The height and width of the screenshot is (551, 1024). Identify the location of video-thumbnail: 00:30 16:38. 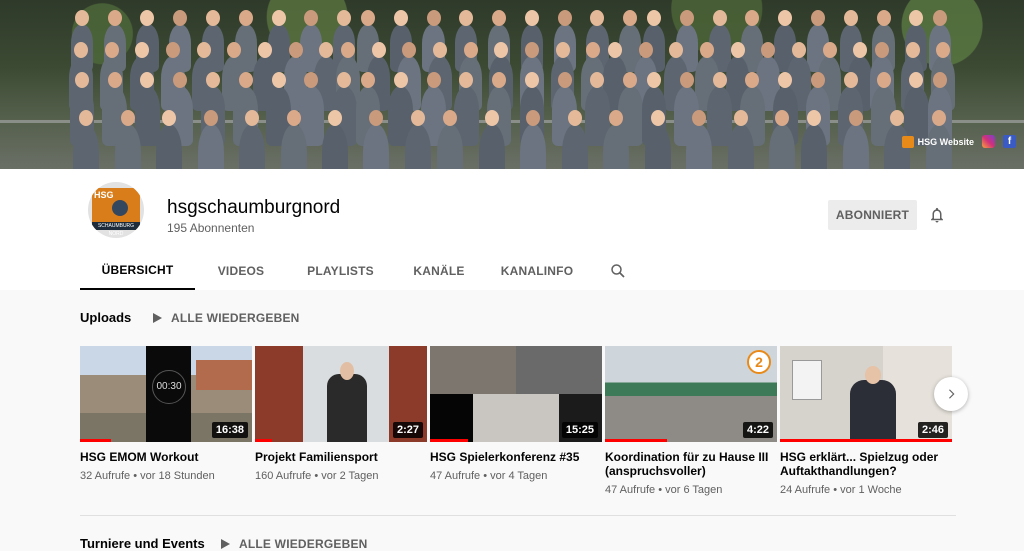
(166, 394).